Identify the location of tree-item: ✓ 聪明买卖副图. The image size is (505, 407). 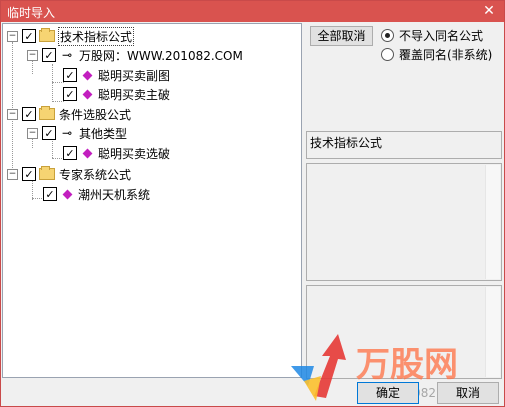
(116, 75).